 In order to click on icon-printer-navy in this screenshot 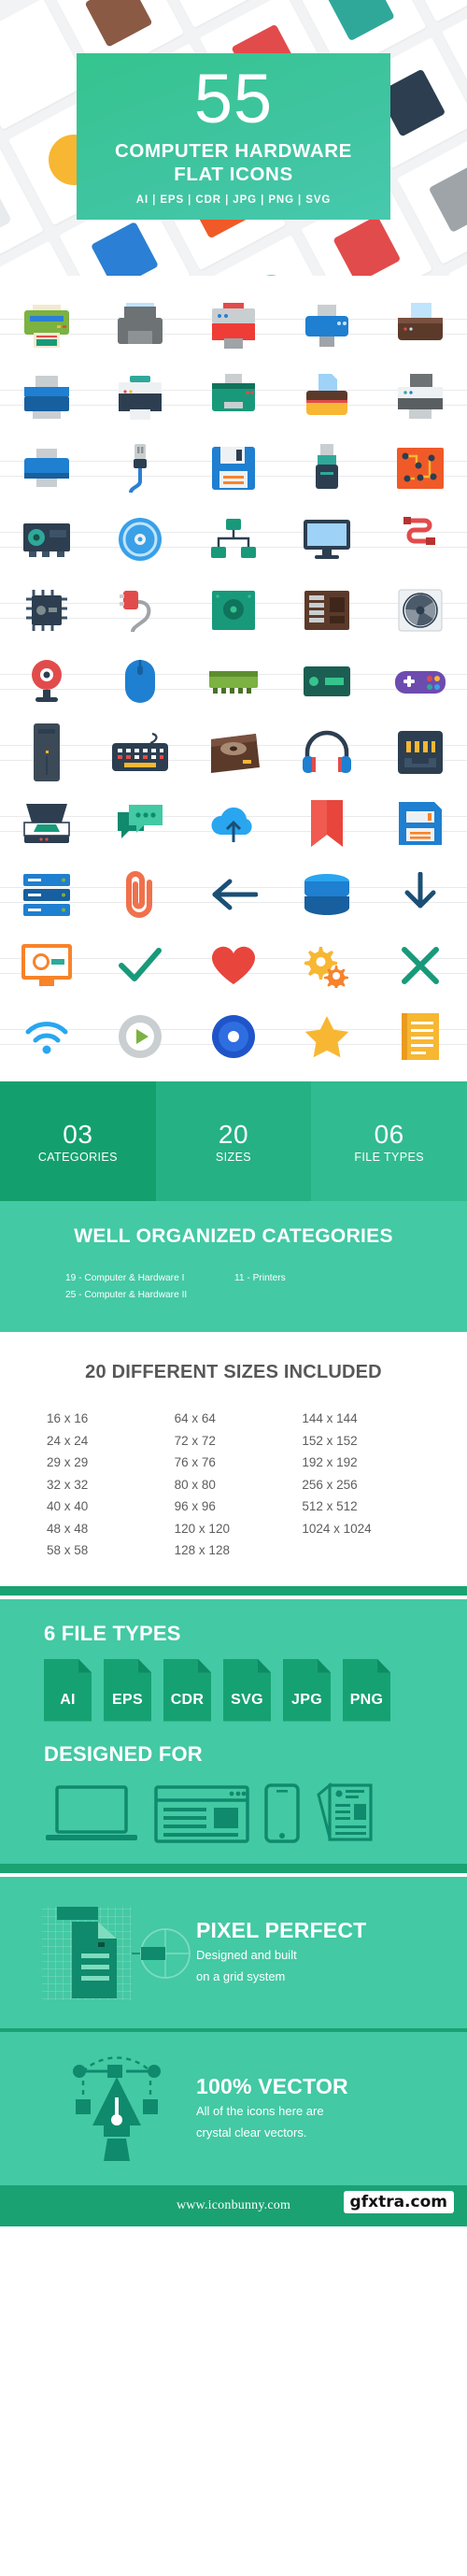, I will do `click(140, 397)`.